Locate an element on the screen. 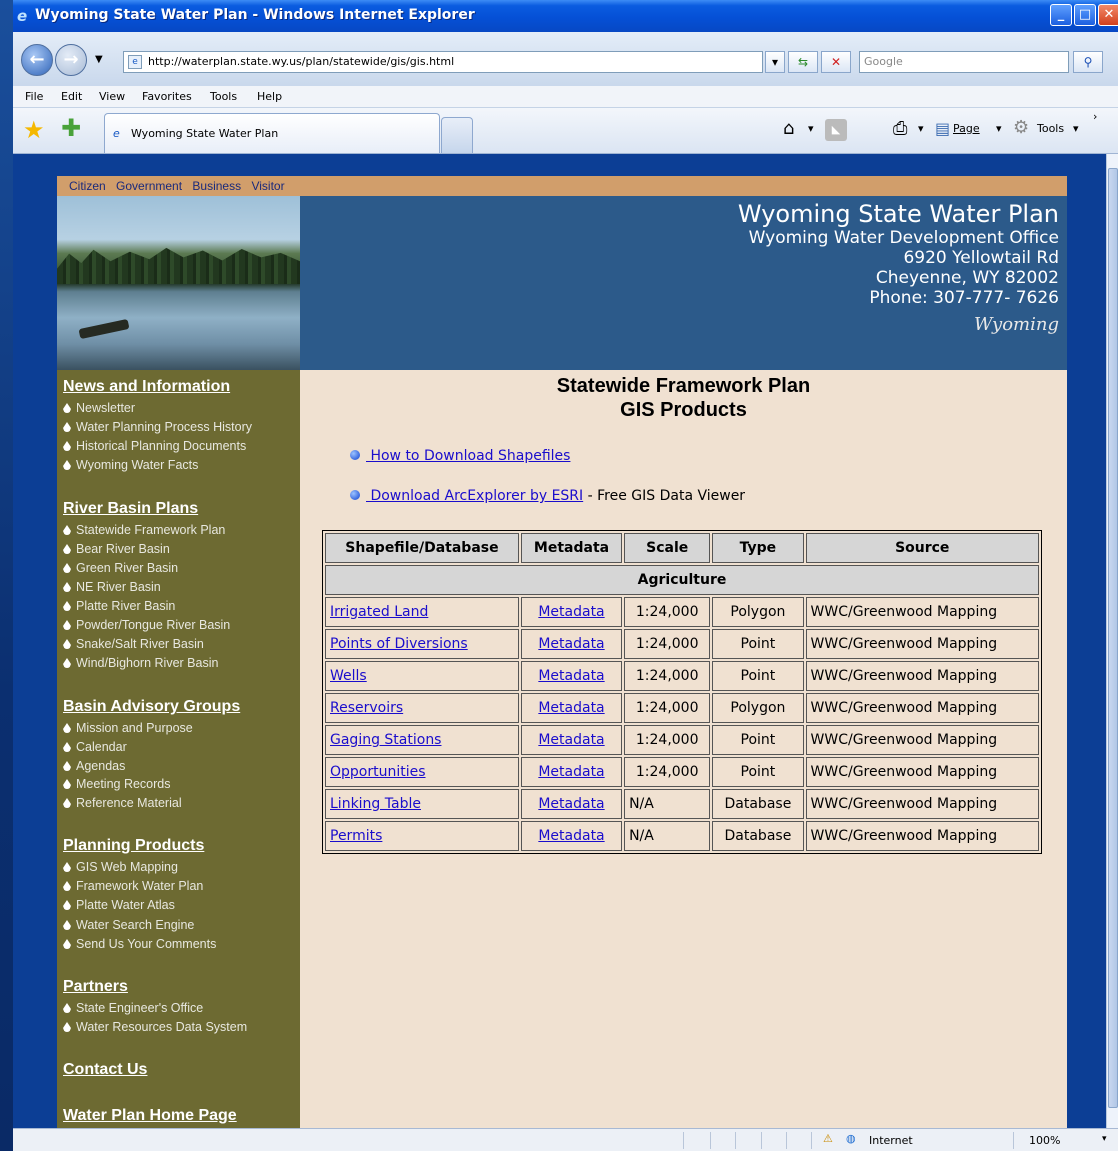 This screenshot has width=1118, height=1151. feeds-icon: ◣ is located at coordinates (836, 130).